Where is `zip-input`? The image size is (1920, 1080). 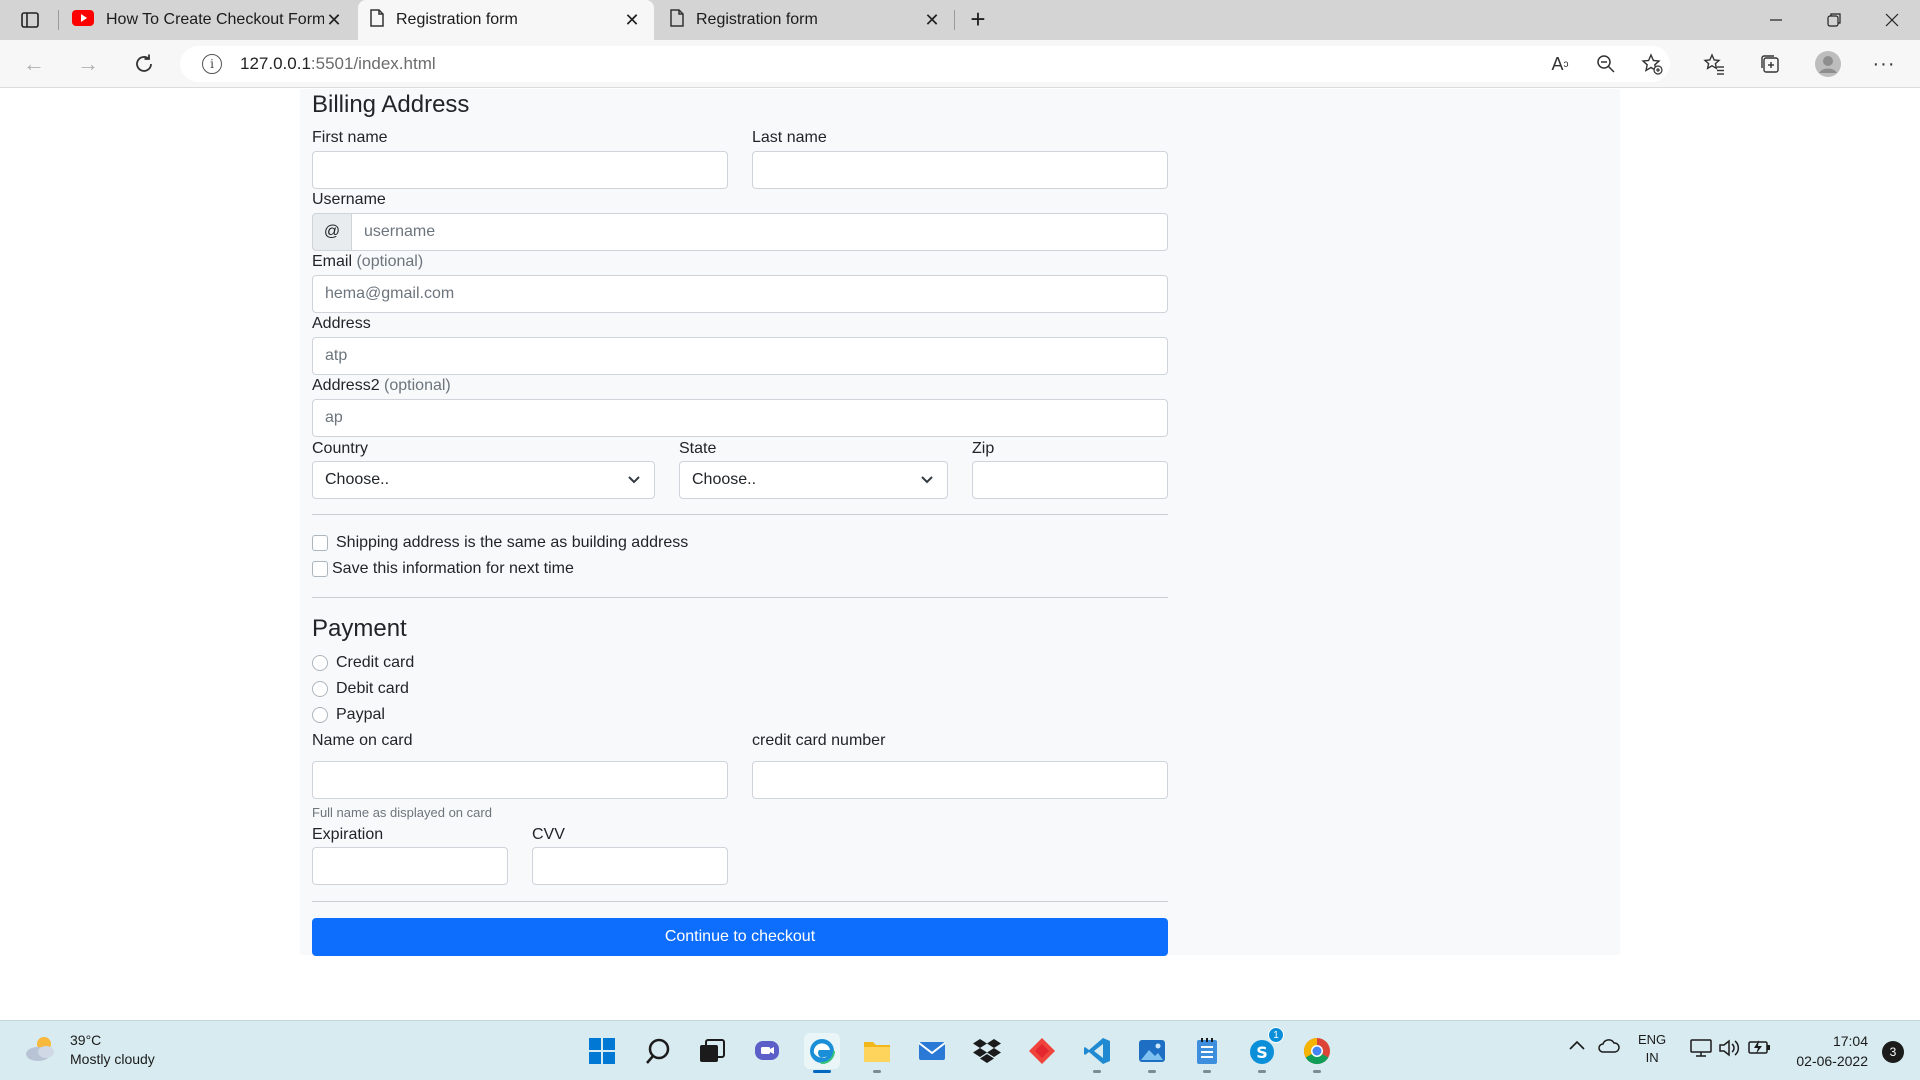 zip-input is located at coordinates (1070, 480).